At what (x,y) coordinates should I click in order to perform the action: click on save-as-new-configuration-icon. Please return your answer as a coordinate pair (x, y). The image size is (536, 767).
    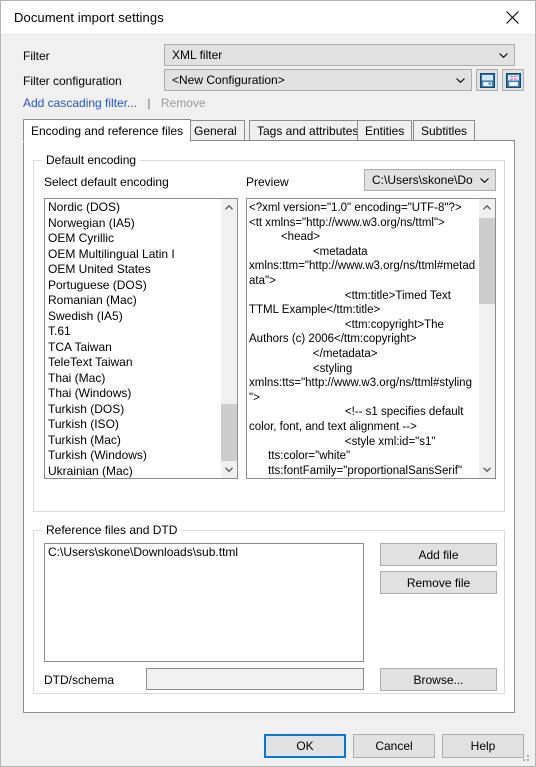
    Looking at the image, I should click on (513, 80).